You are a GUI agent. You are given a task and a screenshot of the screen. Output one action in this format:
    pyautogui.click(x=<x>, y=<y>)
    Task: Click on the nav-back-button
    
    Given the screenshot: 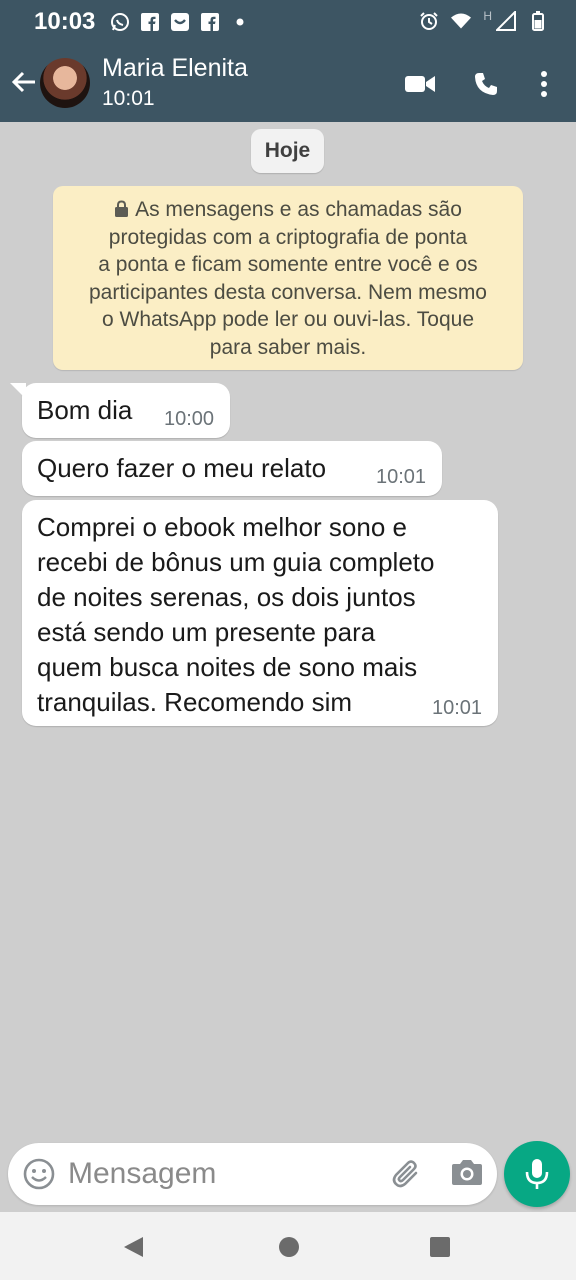 What is the action you would take?
    pyautogui.click(x=133, y=1247)
    